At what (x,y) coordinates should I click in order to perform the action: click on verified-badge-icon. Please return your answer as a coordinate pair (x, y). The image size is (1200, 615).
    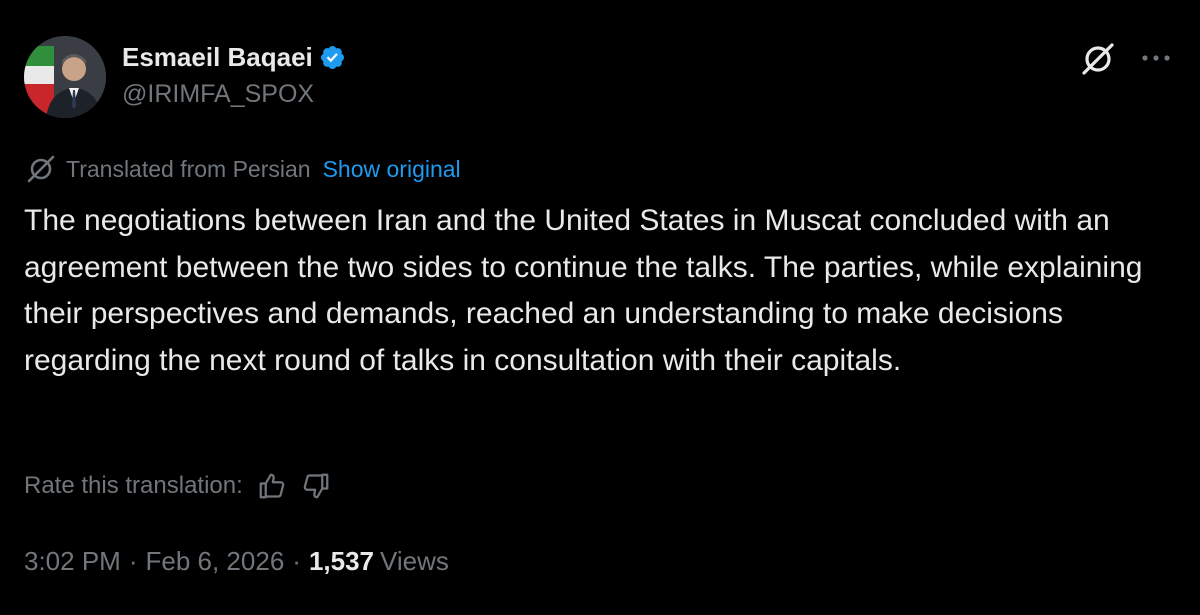
    Looking at the image, I should click on (332, 57).